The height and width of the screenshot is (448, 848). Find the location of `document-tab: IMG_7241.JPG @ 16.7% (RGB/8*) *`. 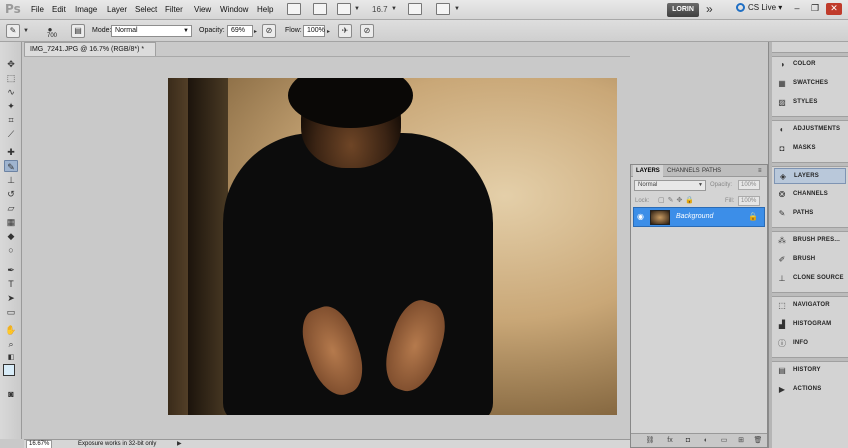

document-tab: IMG_7241.JPG @ 16.7% (RGB/8*) * is located at coordinates (90, 49).